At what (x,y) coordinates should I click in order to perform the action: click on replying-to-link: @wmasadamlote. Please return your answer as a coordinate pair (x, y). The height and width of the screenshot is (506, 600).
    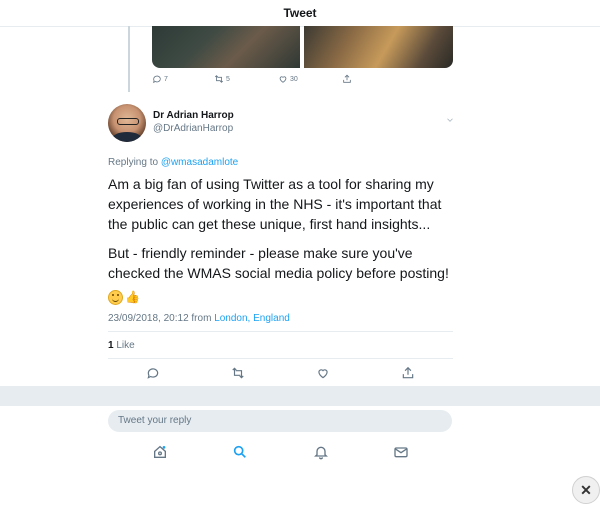
    Looking at the image, I should click on (199, 162).